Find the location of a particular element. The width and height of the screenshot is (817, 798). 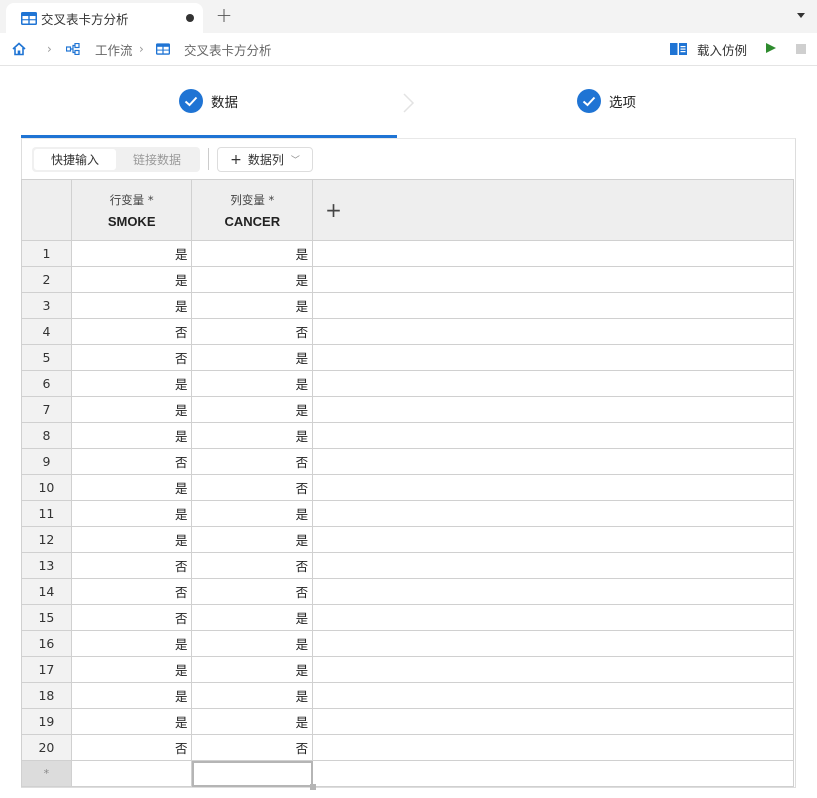

play-icon is located at coordinates (771, 48).